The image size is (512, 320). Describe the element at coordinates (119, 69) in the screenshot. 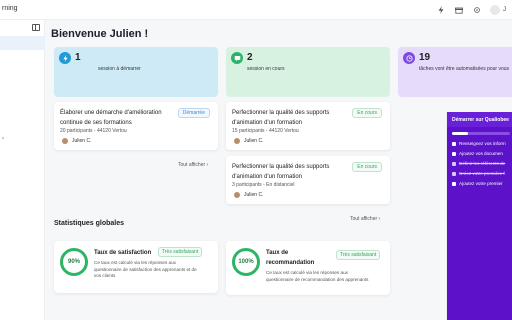

I see `stat-label: session à démarrer` at that location.